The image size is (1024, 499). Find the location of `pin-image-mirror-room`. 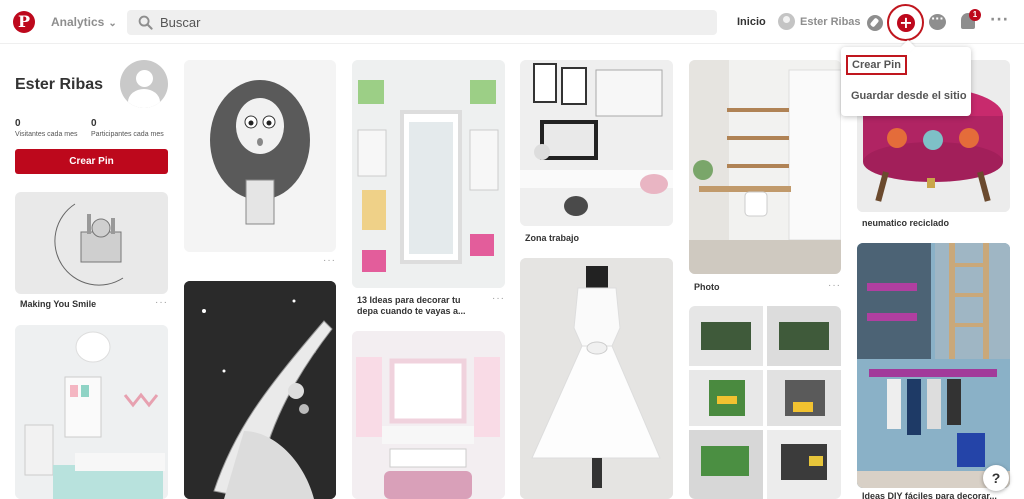

pin-image-mirror-room is located at coordinates (428, 174).